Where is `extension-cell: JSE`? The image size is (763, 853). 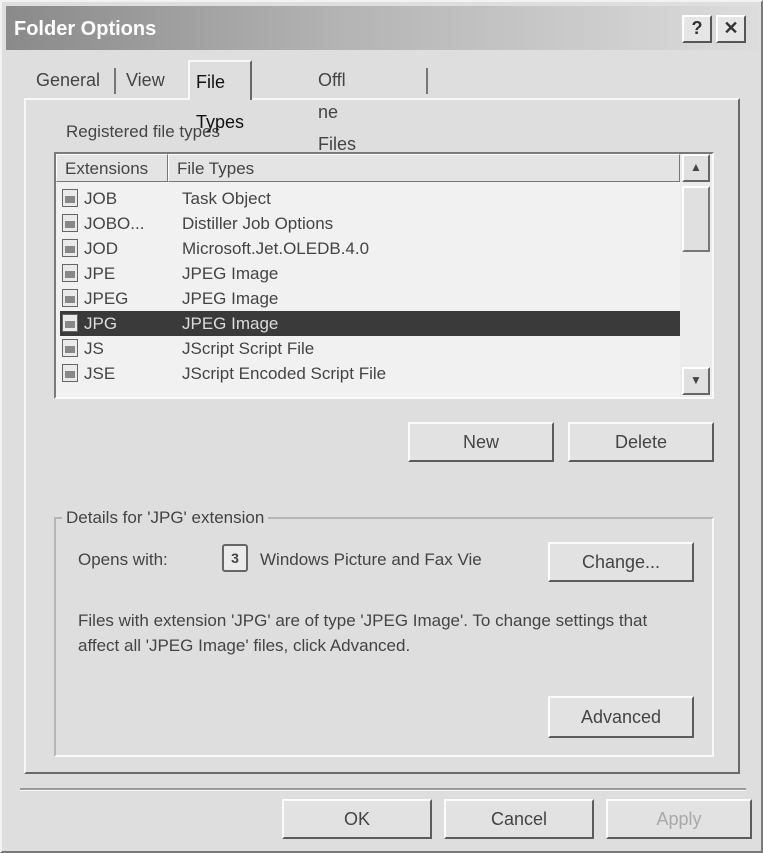
extension-cell: JSE is located at coordinates (100, 373).